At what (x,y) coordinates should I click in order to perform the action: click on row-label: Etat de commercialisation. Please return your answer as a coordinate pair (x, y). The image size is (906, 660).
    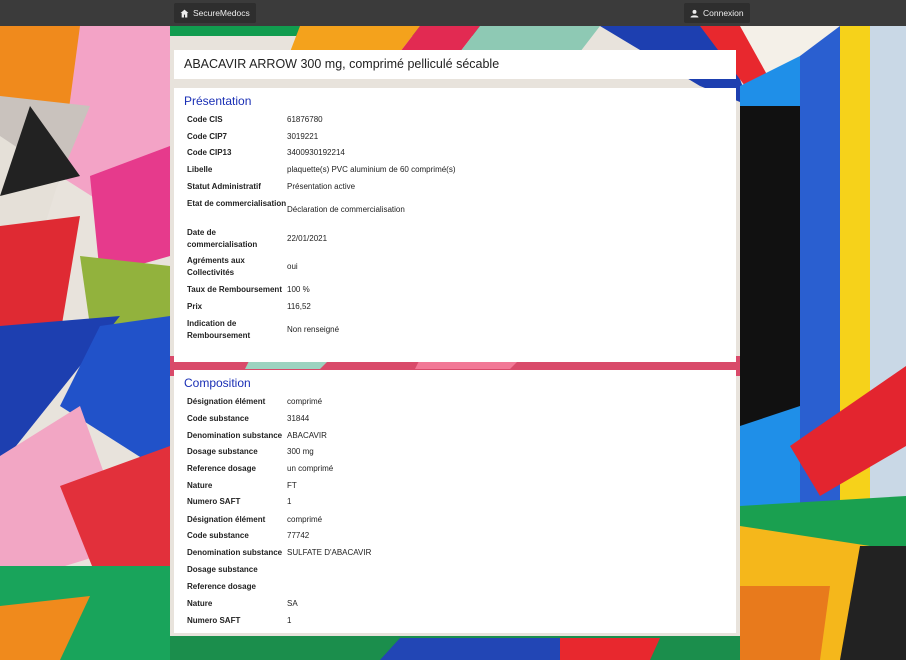
    Looking at the image, I should click on (237, 203).